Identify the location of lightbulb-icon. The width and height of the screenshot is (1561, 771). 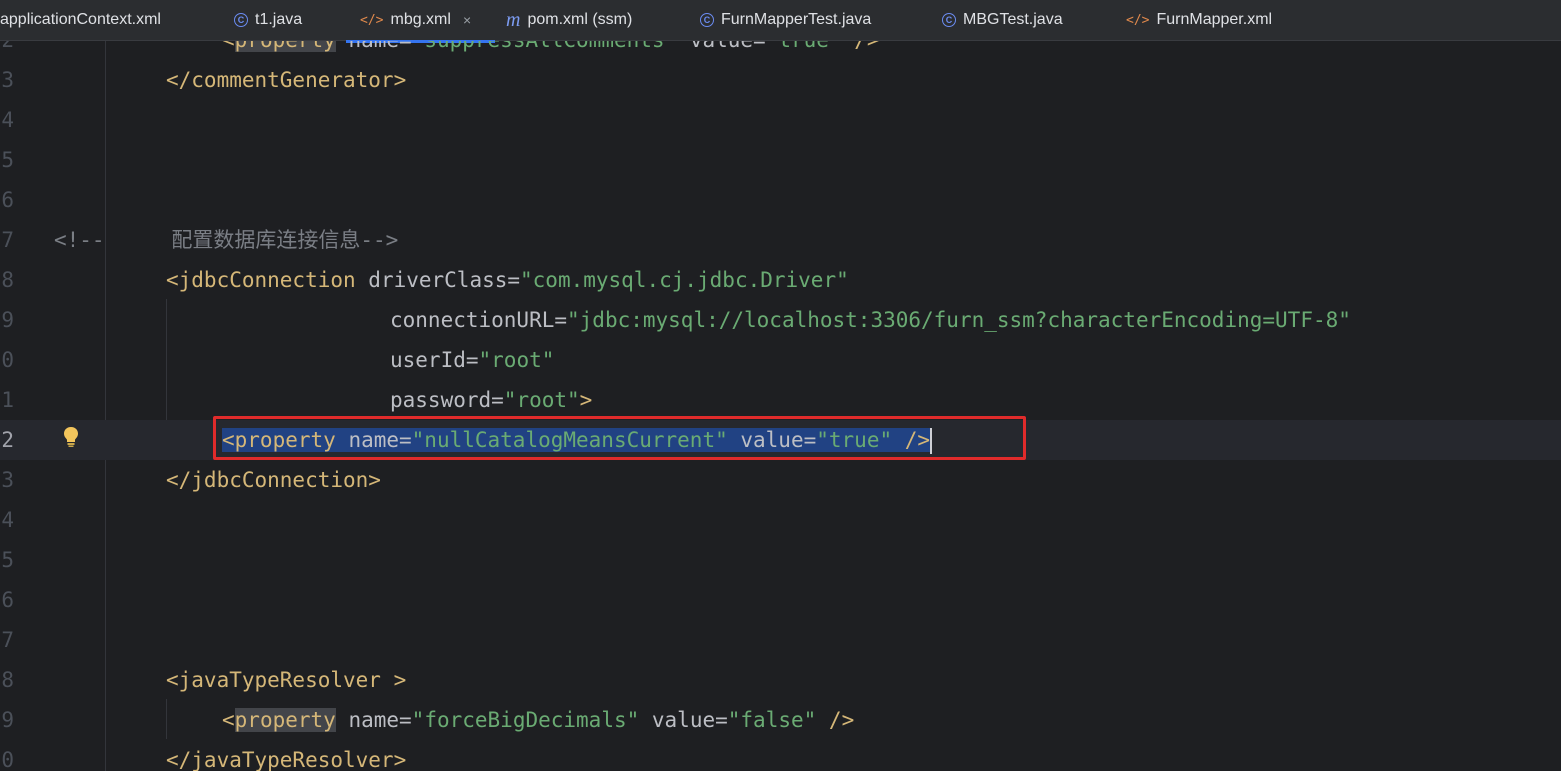
(71, 437).